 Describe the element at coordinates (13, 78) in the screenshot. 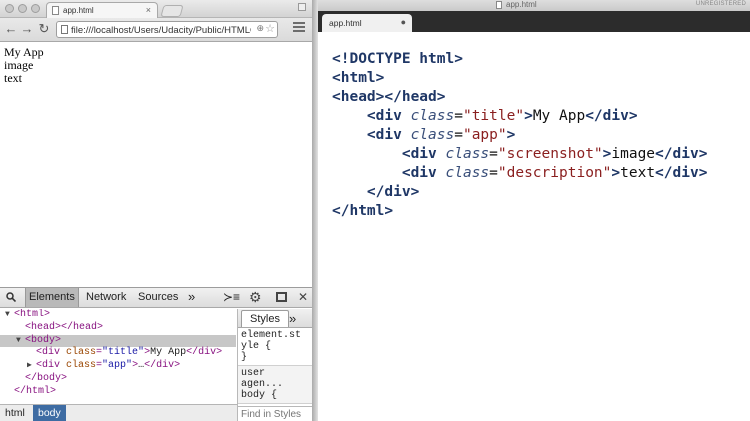

I see `page-text-description: text` at that location.